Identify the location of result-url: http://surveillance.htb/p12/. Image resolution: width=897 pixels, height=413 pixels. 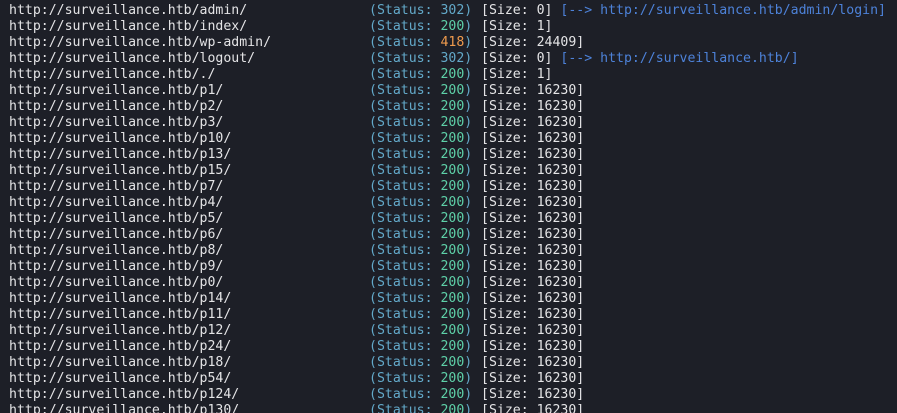
(120, 330).